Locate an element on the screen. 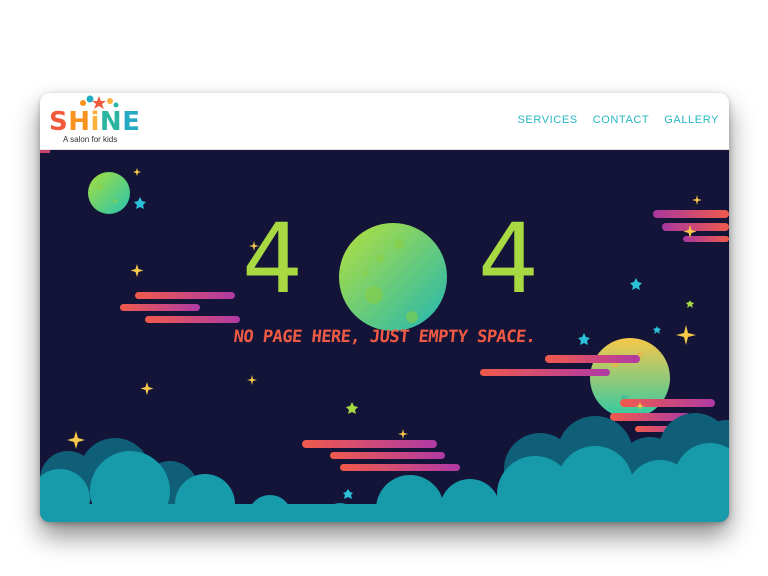  moon-icon is located at coordinates (393, 277).